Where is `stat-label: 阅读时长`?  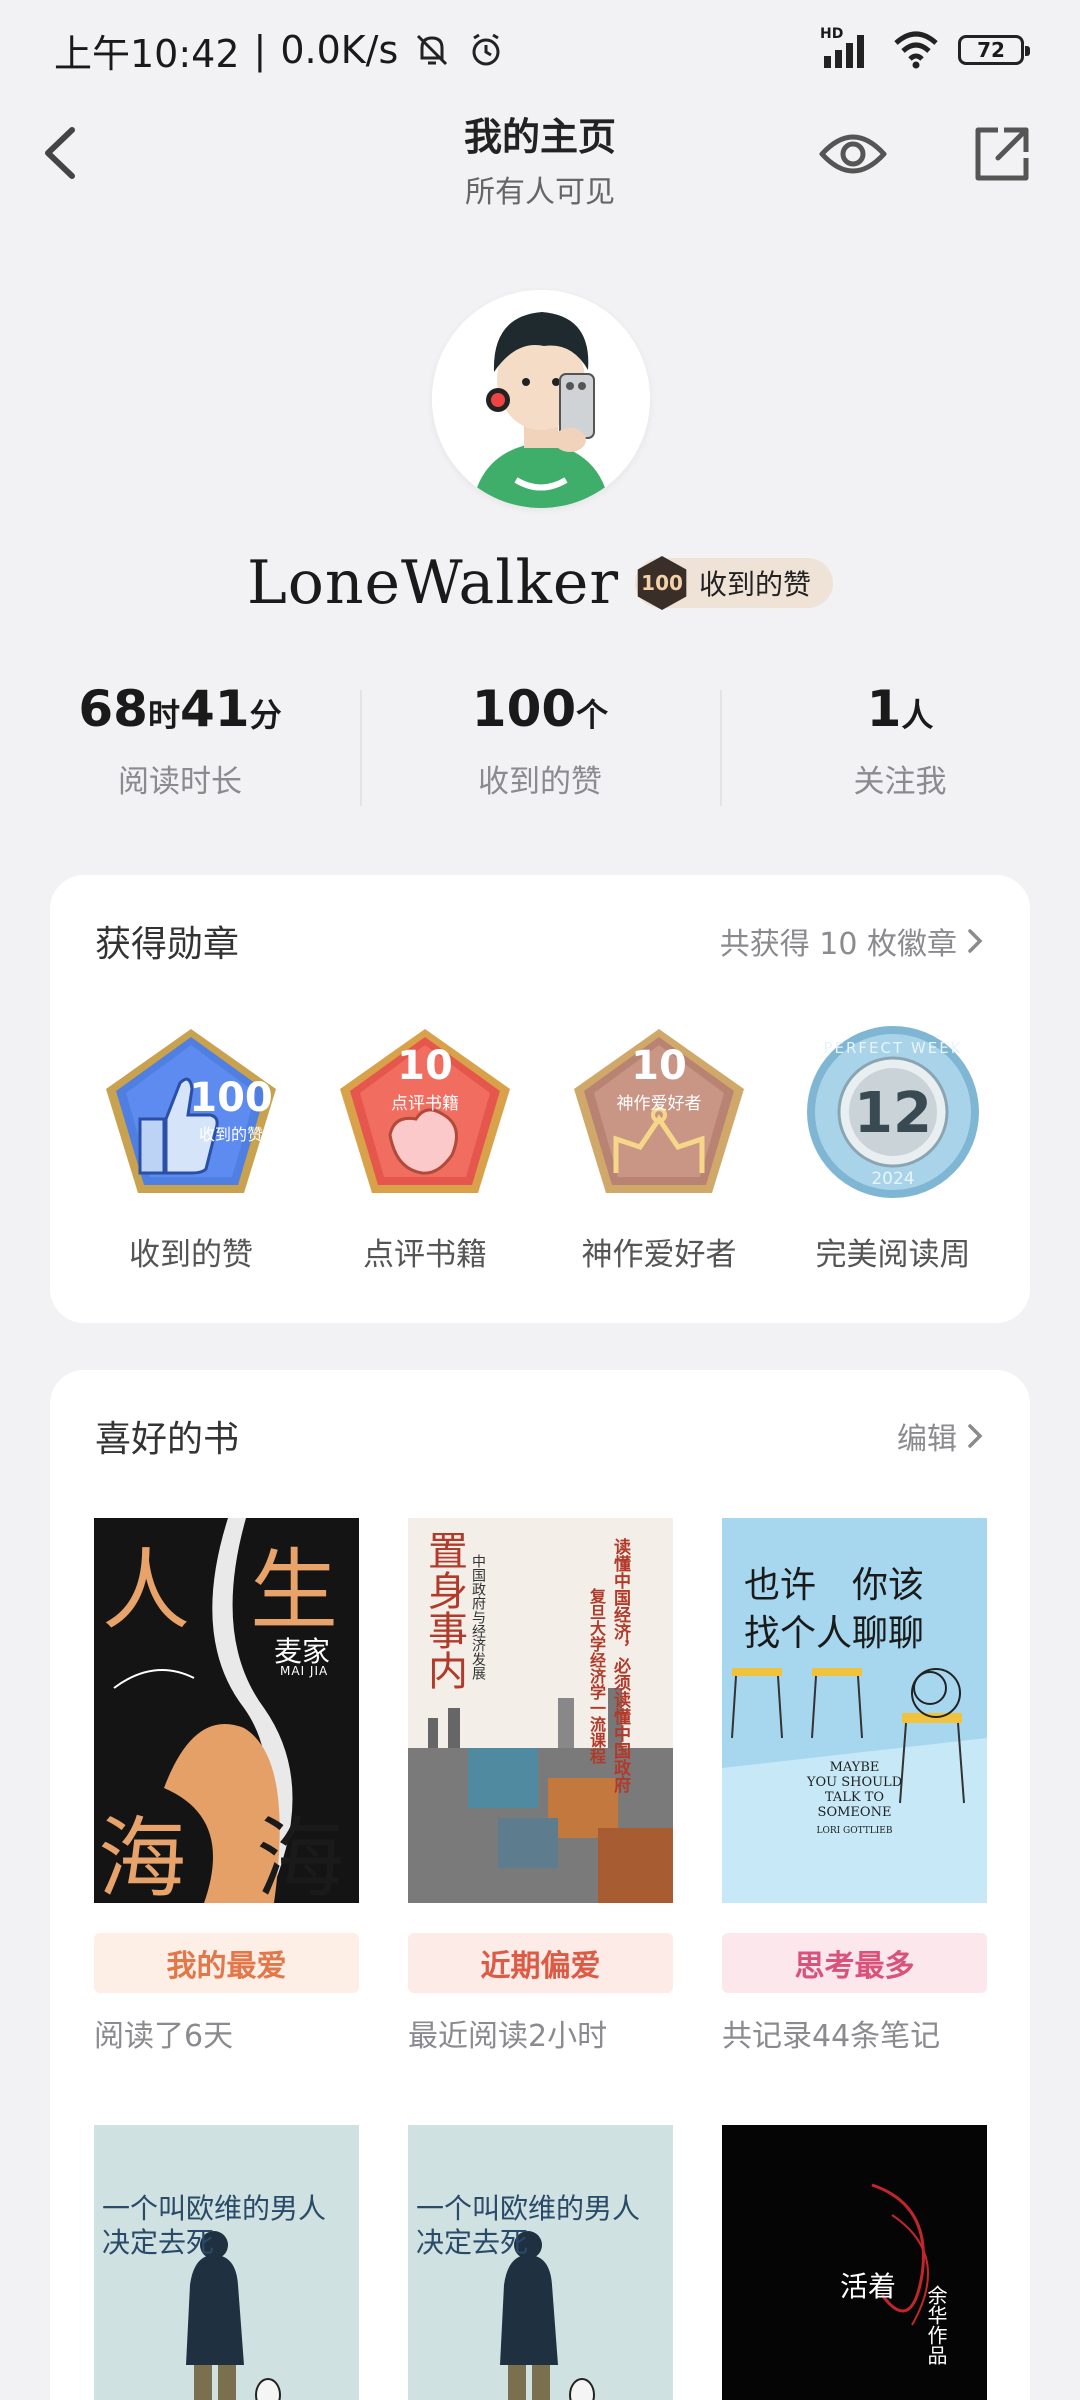
stat-label: 阅读时长 is located at coordinates (180, 782).